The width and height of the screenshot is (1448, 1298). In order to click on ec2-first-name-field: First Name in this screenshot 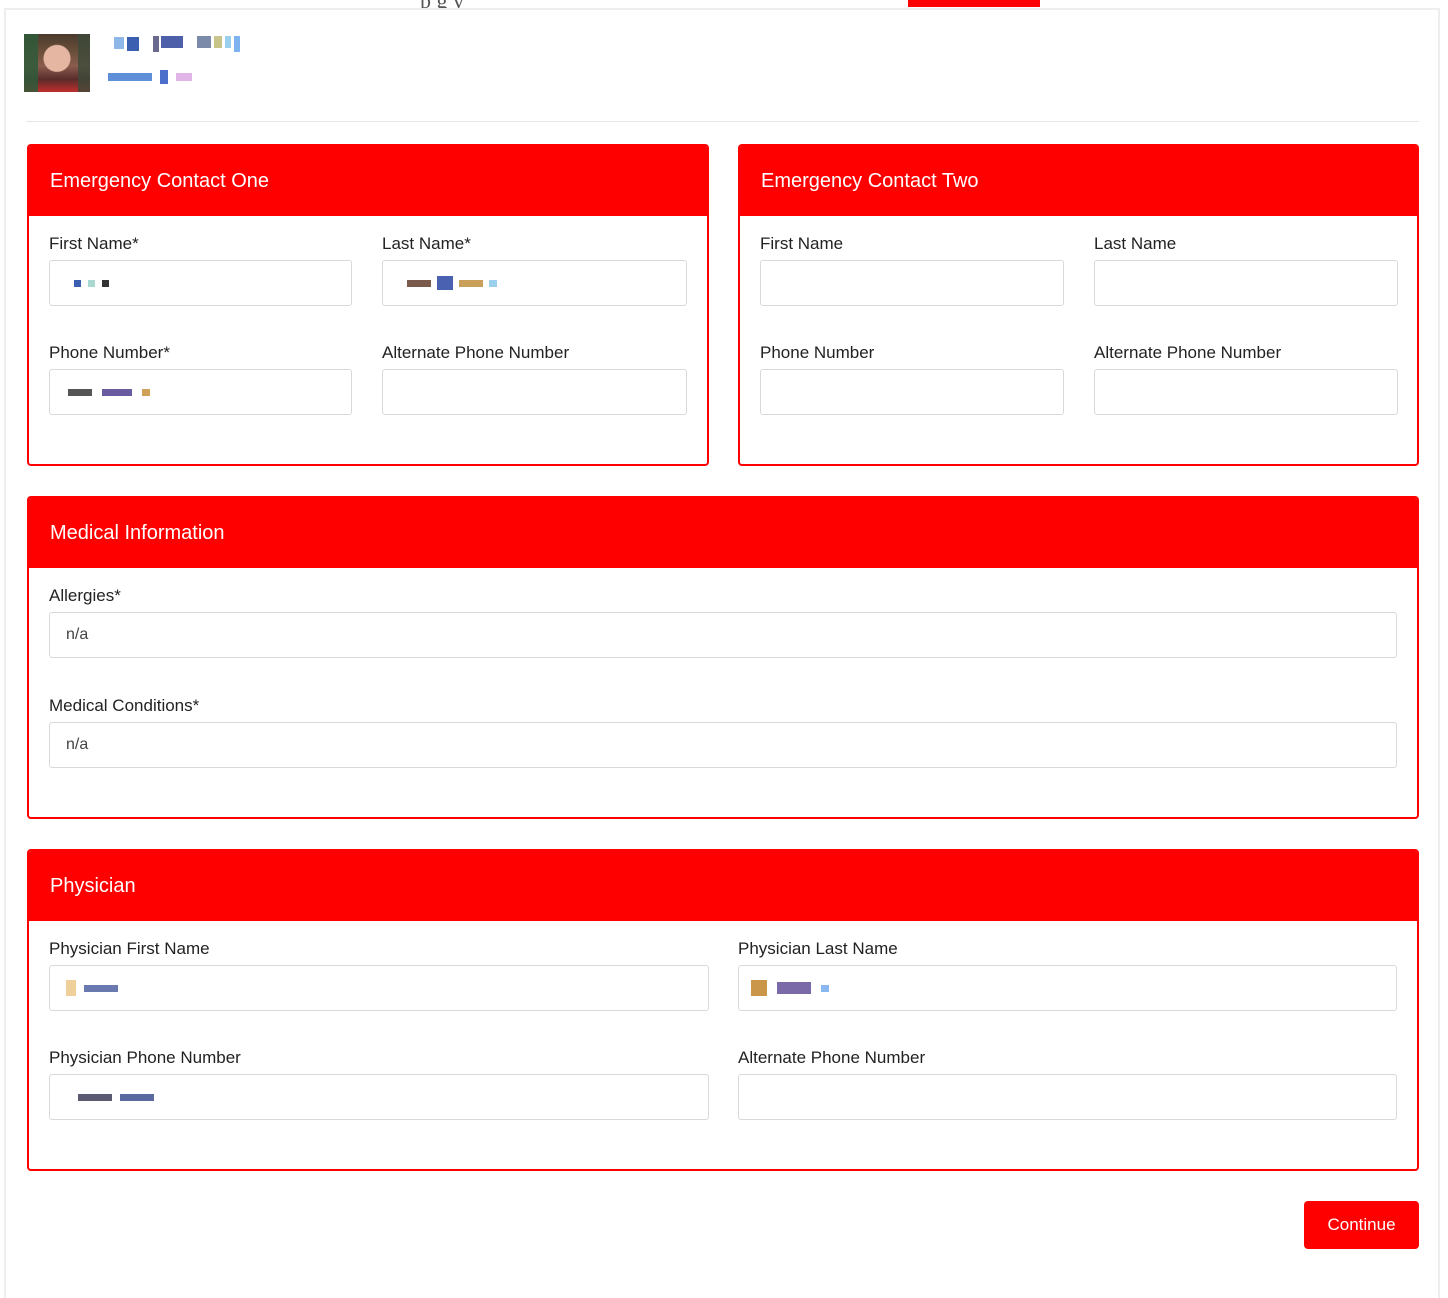, I will do `click(912, 270)`.